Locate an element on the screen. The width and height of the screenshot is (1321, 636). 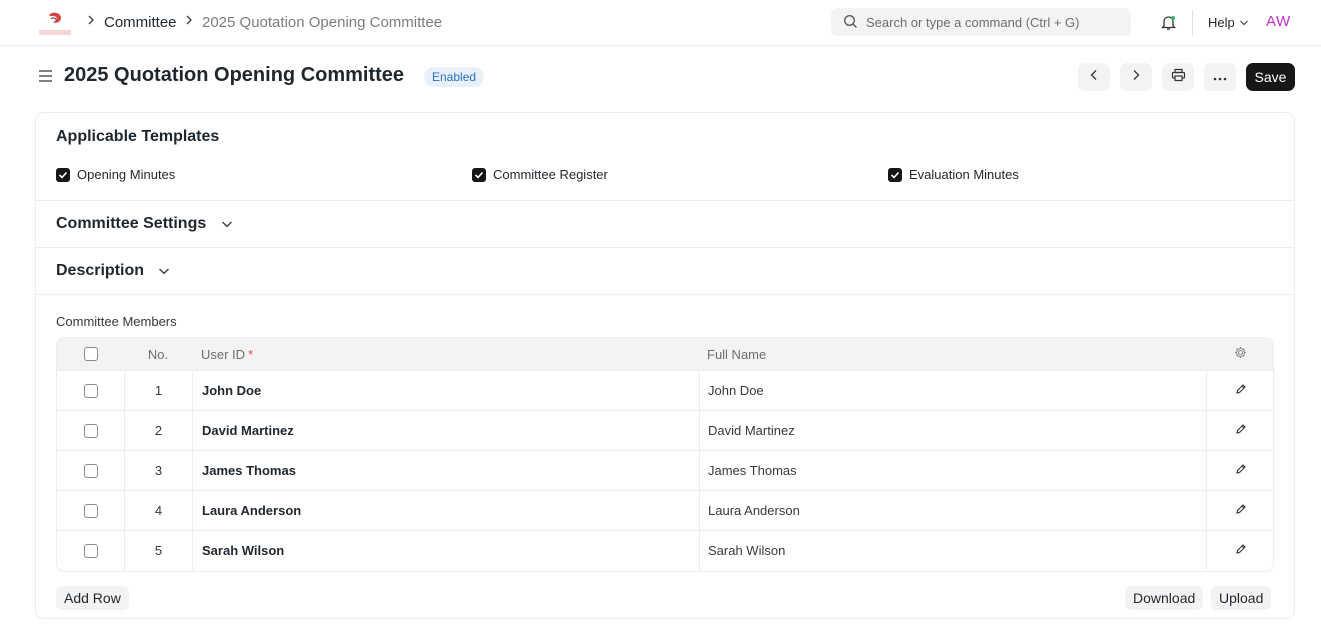
header-user-id-label: User ID is located at coordinates (223, 354).